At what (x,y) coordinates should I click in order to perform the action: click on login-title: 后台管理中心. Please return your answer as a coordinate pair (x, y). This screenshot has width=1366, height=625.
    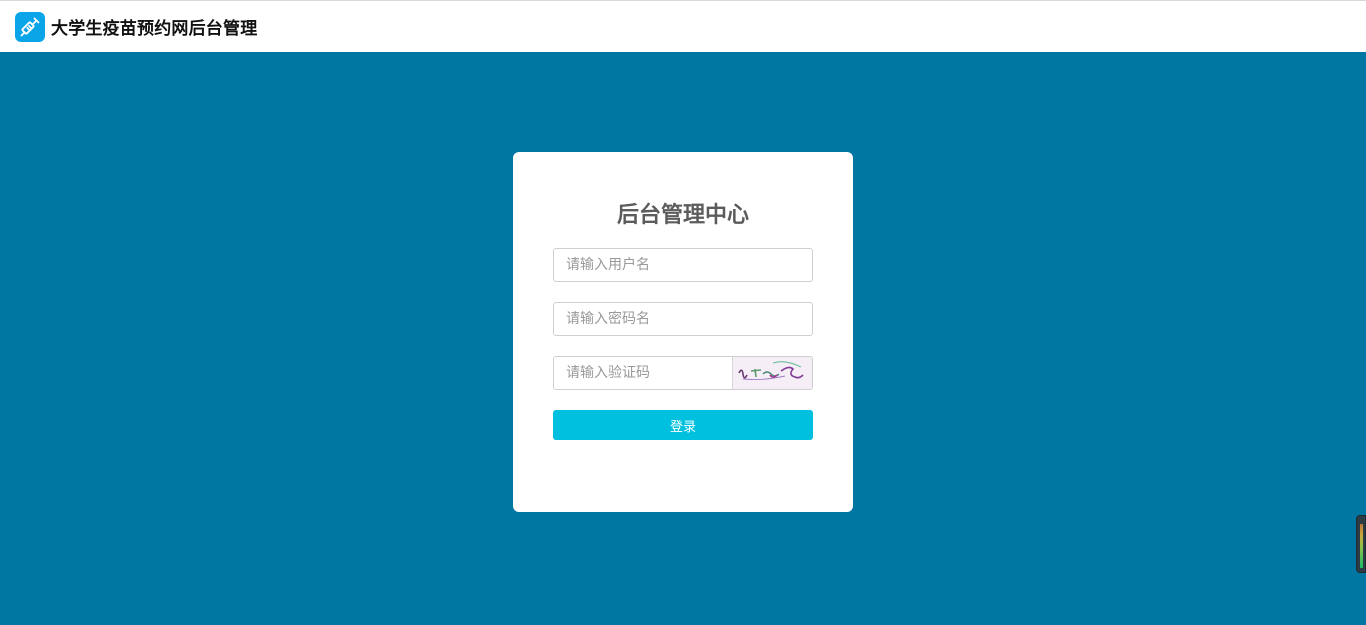
    Looking at the image, I should click on (682, 215).